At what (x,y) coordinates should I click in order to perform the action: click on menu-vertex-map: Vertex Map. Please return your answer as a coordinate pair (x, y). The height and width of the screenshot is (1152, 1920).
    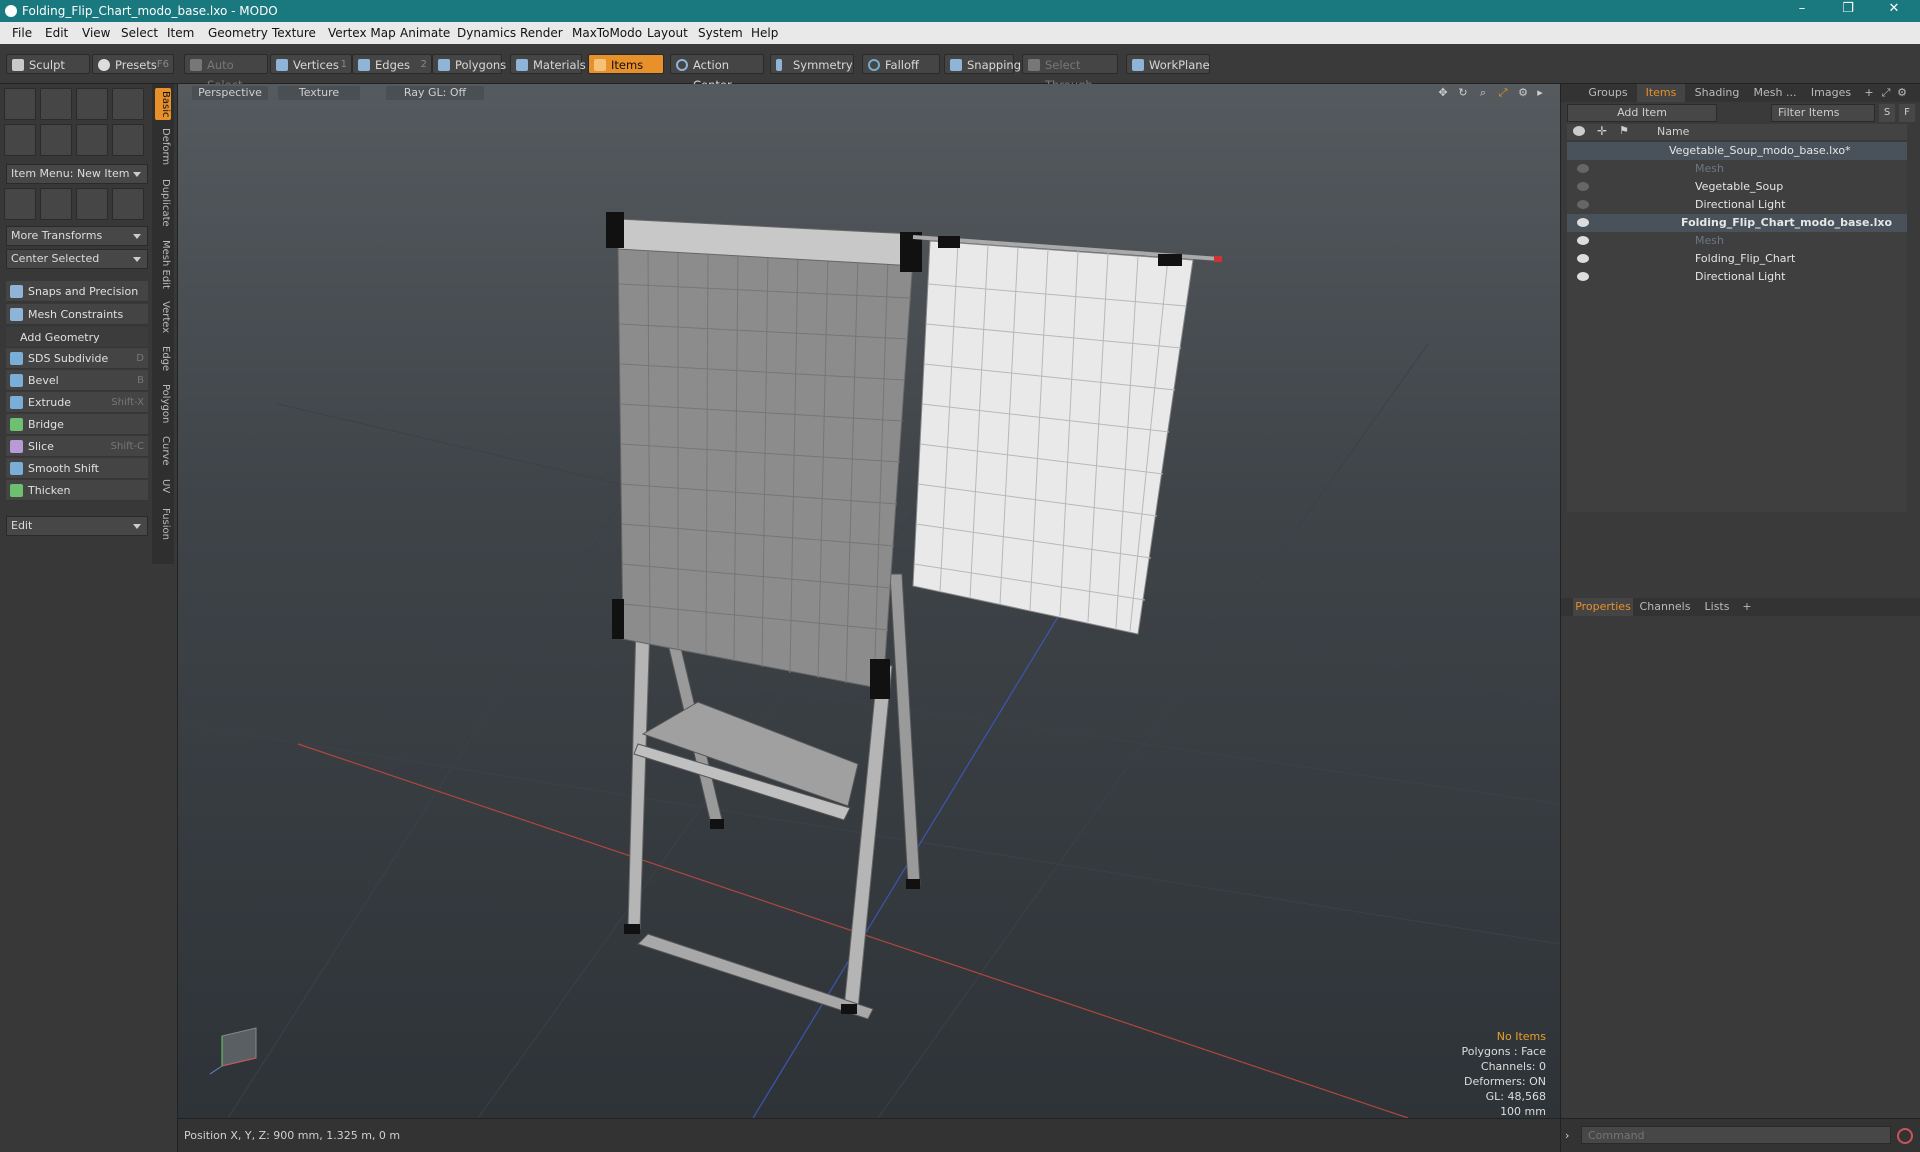
    Looking at the image, I should click on (362, 33).